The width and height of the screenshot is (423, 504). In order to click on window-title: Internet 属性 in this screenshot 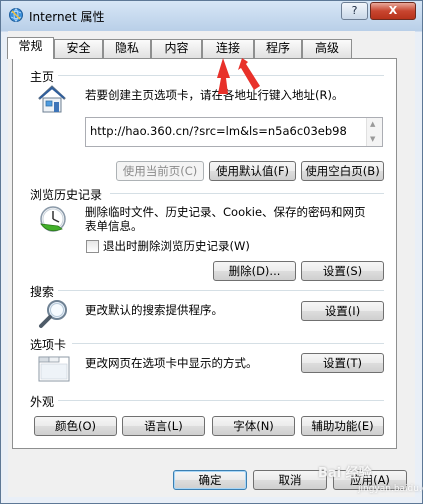, I will do `click(67, 17)`.